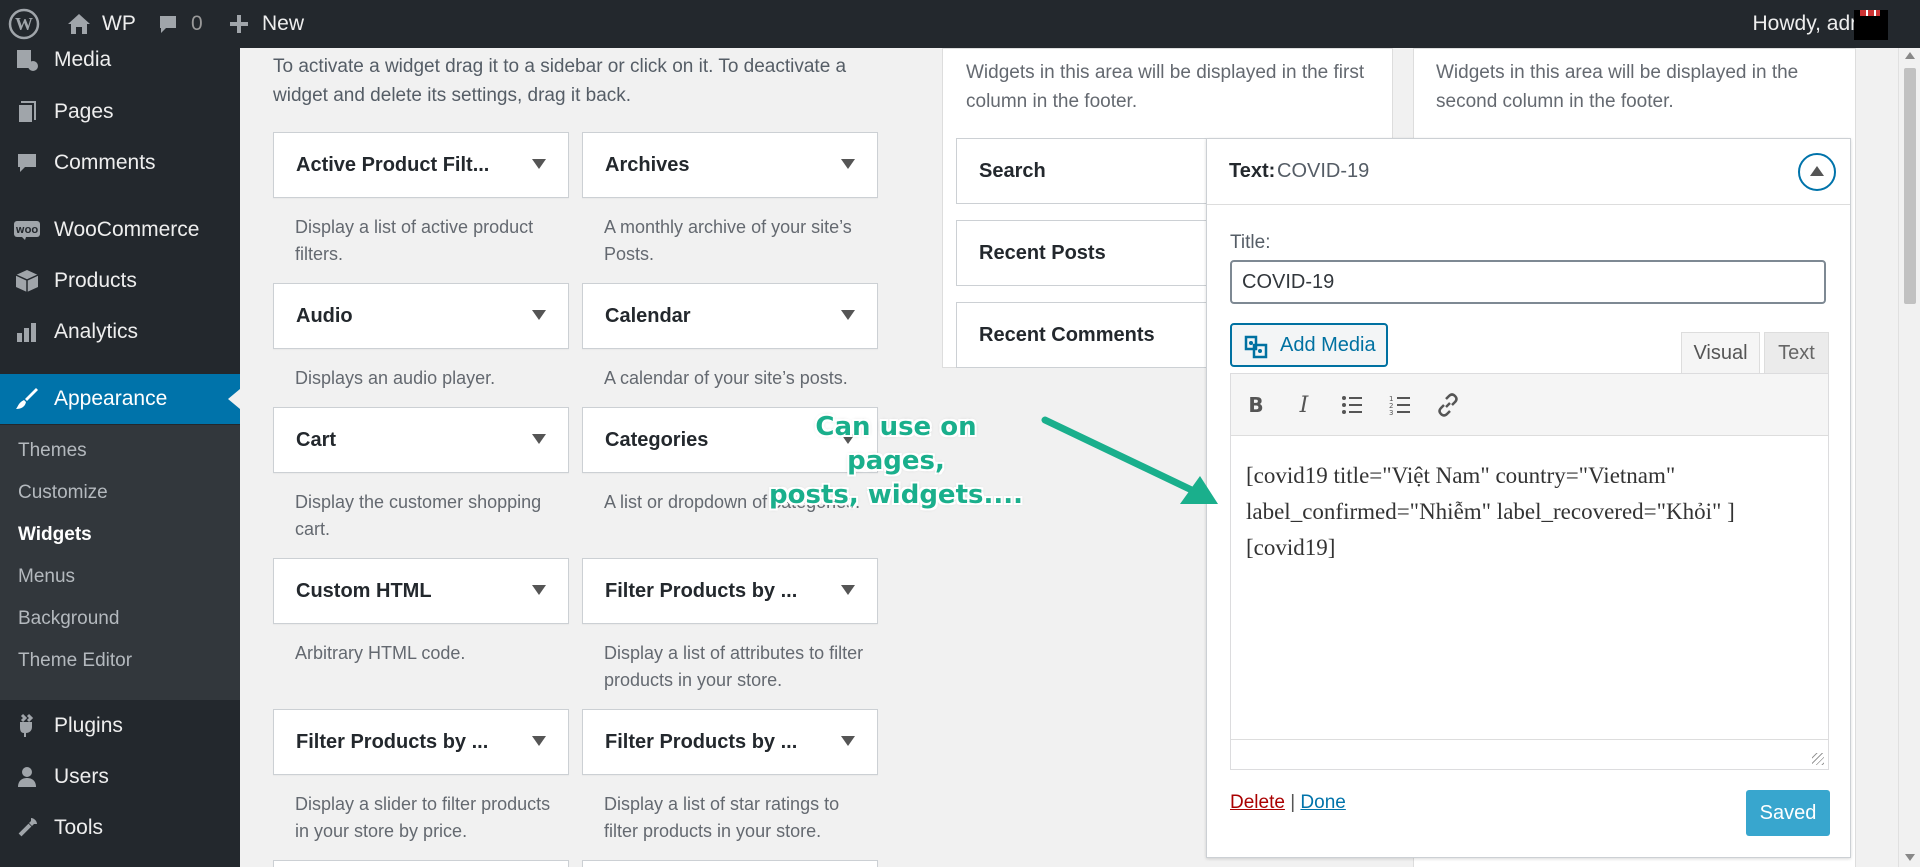 This screenshot has width=1920, height=867. What do you see at coordinates (120, 828) in the screenshot?
I see `sidebar-item-tools: Tools` at bounding box center [120, 828].